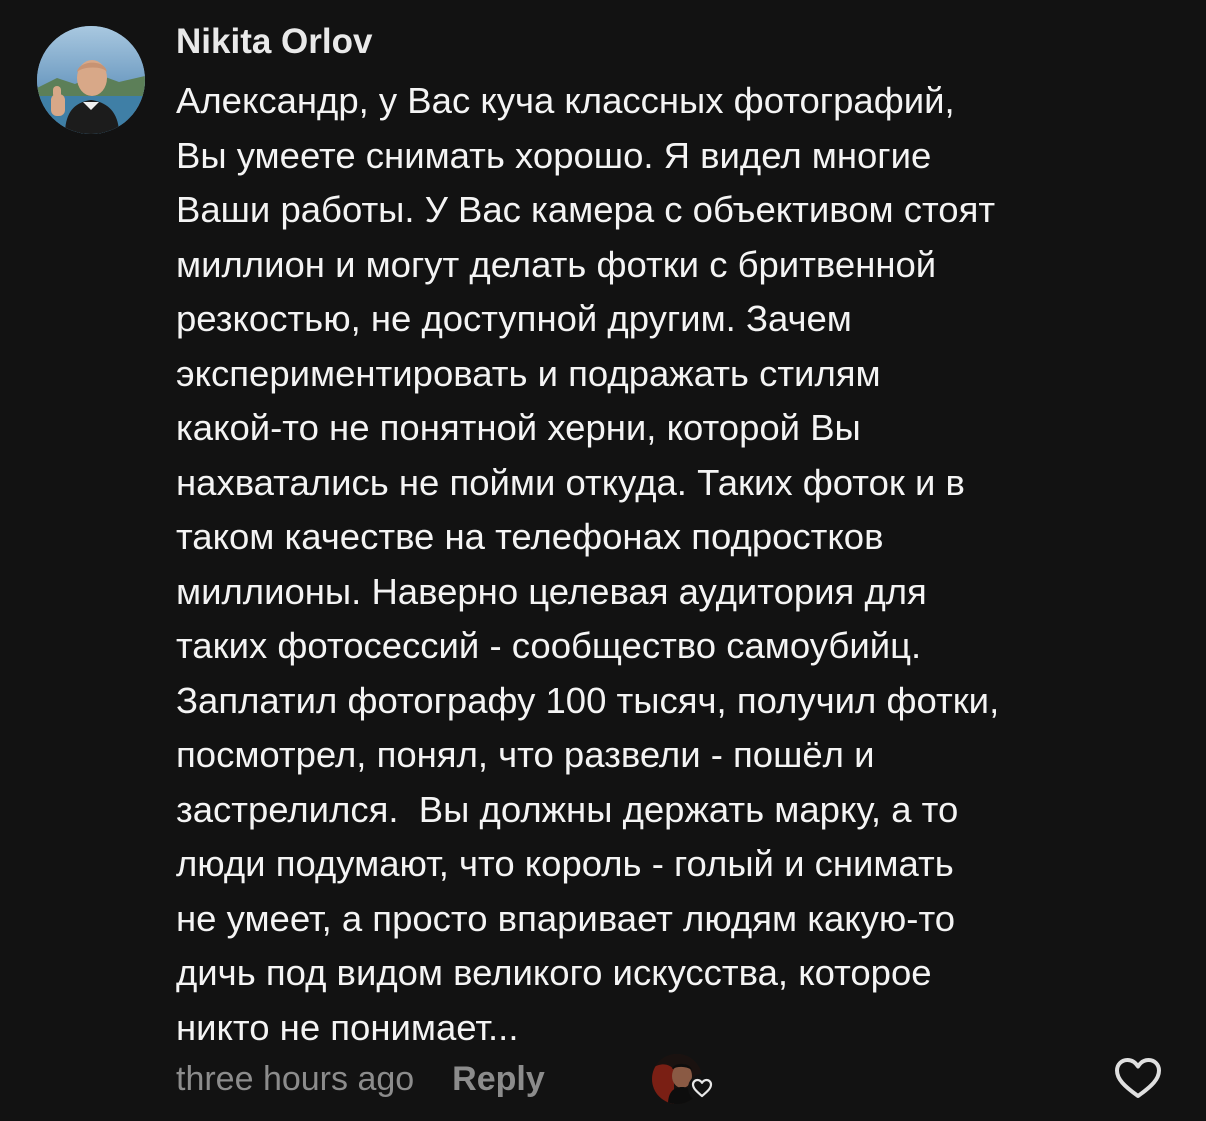 The width and height of the screenshot is (1206, 1121). I want to click on small-heart-icon, so click(702, 1088).